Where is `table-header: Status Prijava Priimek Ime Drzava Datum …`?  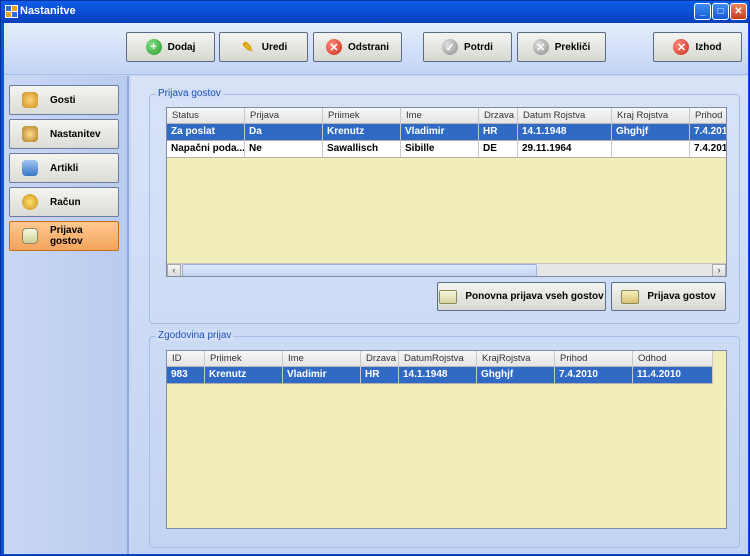
table-header: Status Prijava Priimek Ime Drzava Datum … is located at coordinates (446, 116).